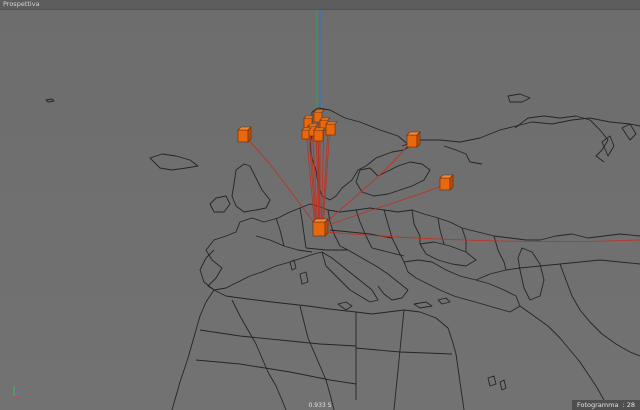 Image resolution: width=640 pixels, height=410 pixels. What do you see at coordinates (446, 182) in the screenshot?
I see `node-cube-far-east` at bounding box center [446, 182].